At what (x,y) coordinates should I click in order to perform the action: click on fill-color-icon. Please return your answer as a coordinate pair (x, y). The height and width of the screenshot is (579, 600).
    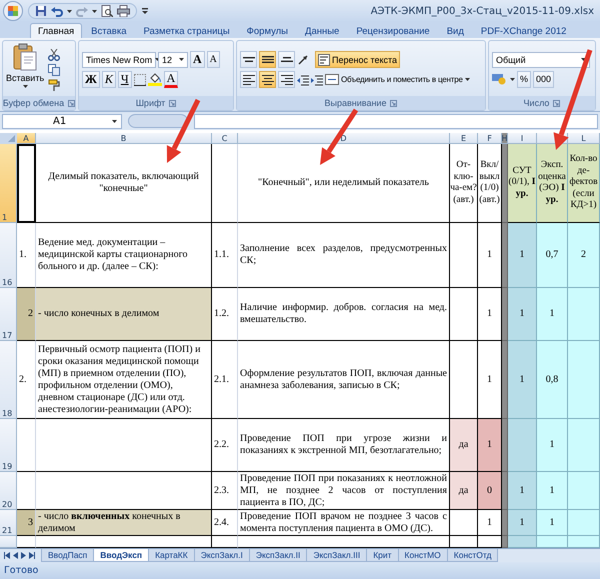
    Looking at the image, I should click on (155, 79).